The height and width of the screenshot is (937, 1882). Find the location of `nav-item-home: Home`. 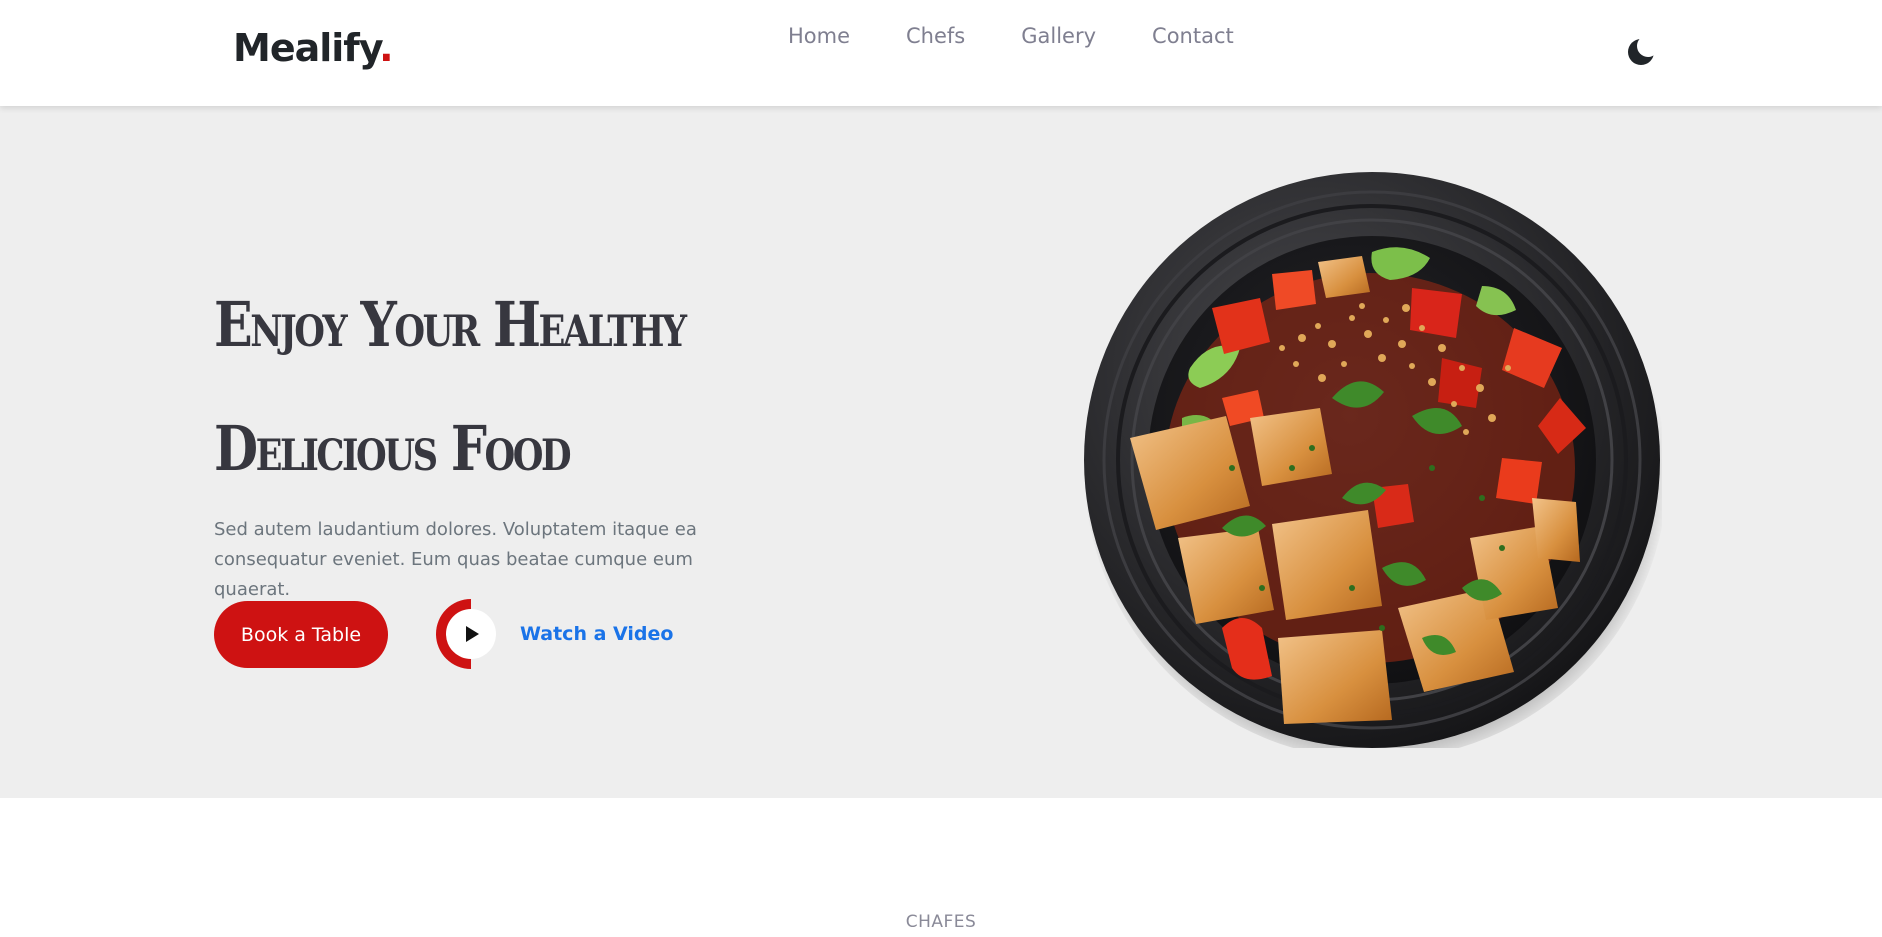

nav-item-home: Home is located at coordinates (819, 36).